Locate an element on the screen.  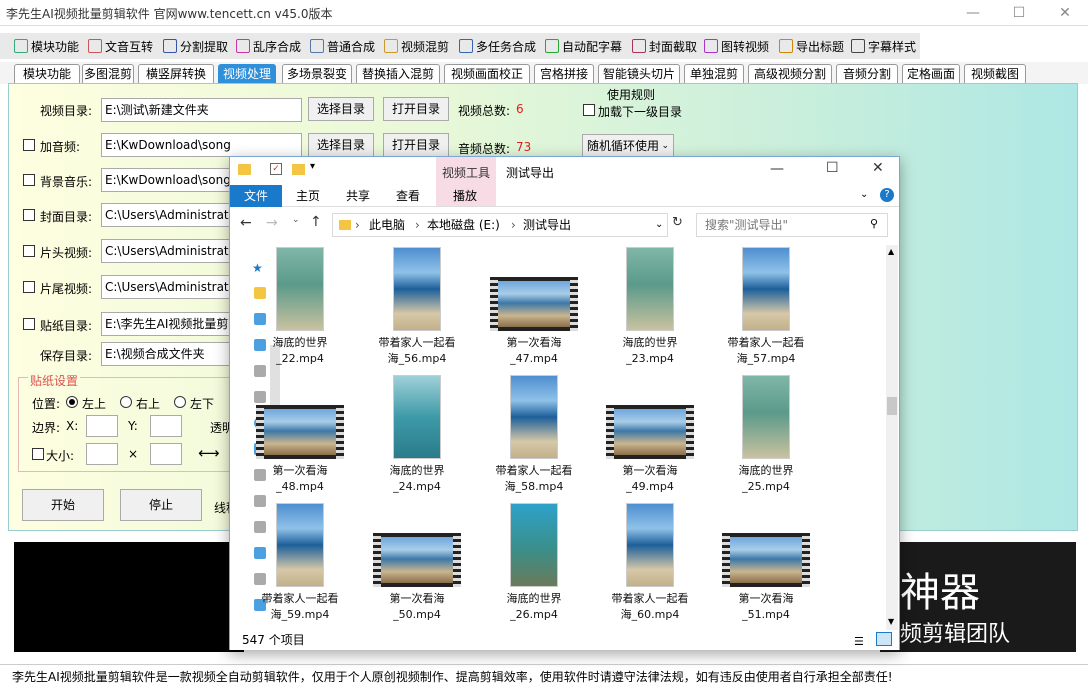
toolbar-item-11: 字幕样式 is located at coordinates (883, 46).